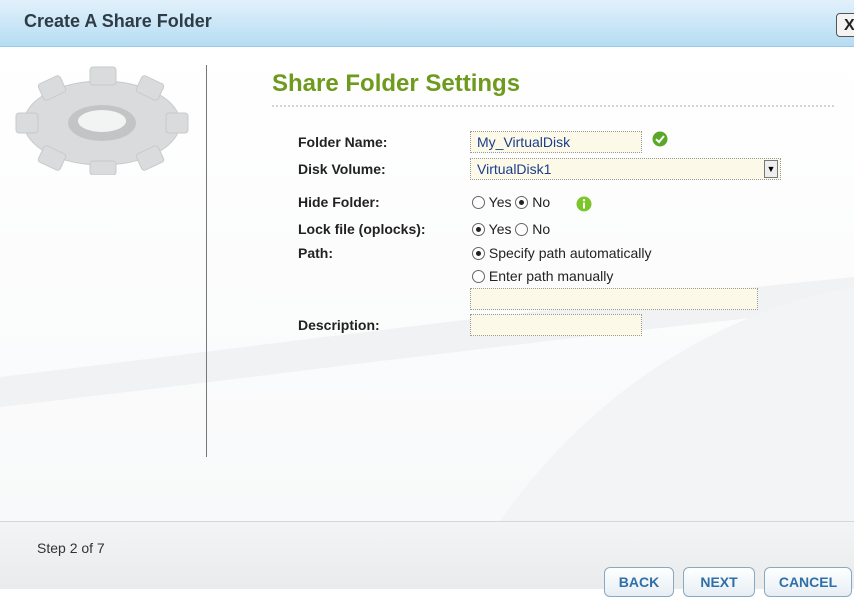  Describe the element at coordinates (584, 204) in the screenshot. I see `info-icon` at that location.